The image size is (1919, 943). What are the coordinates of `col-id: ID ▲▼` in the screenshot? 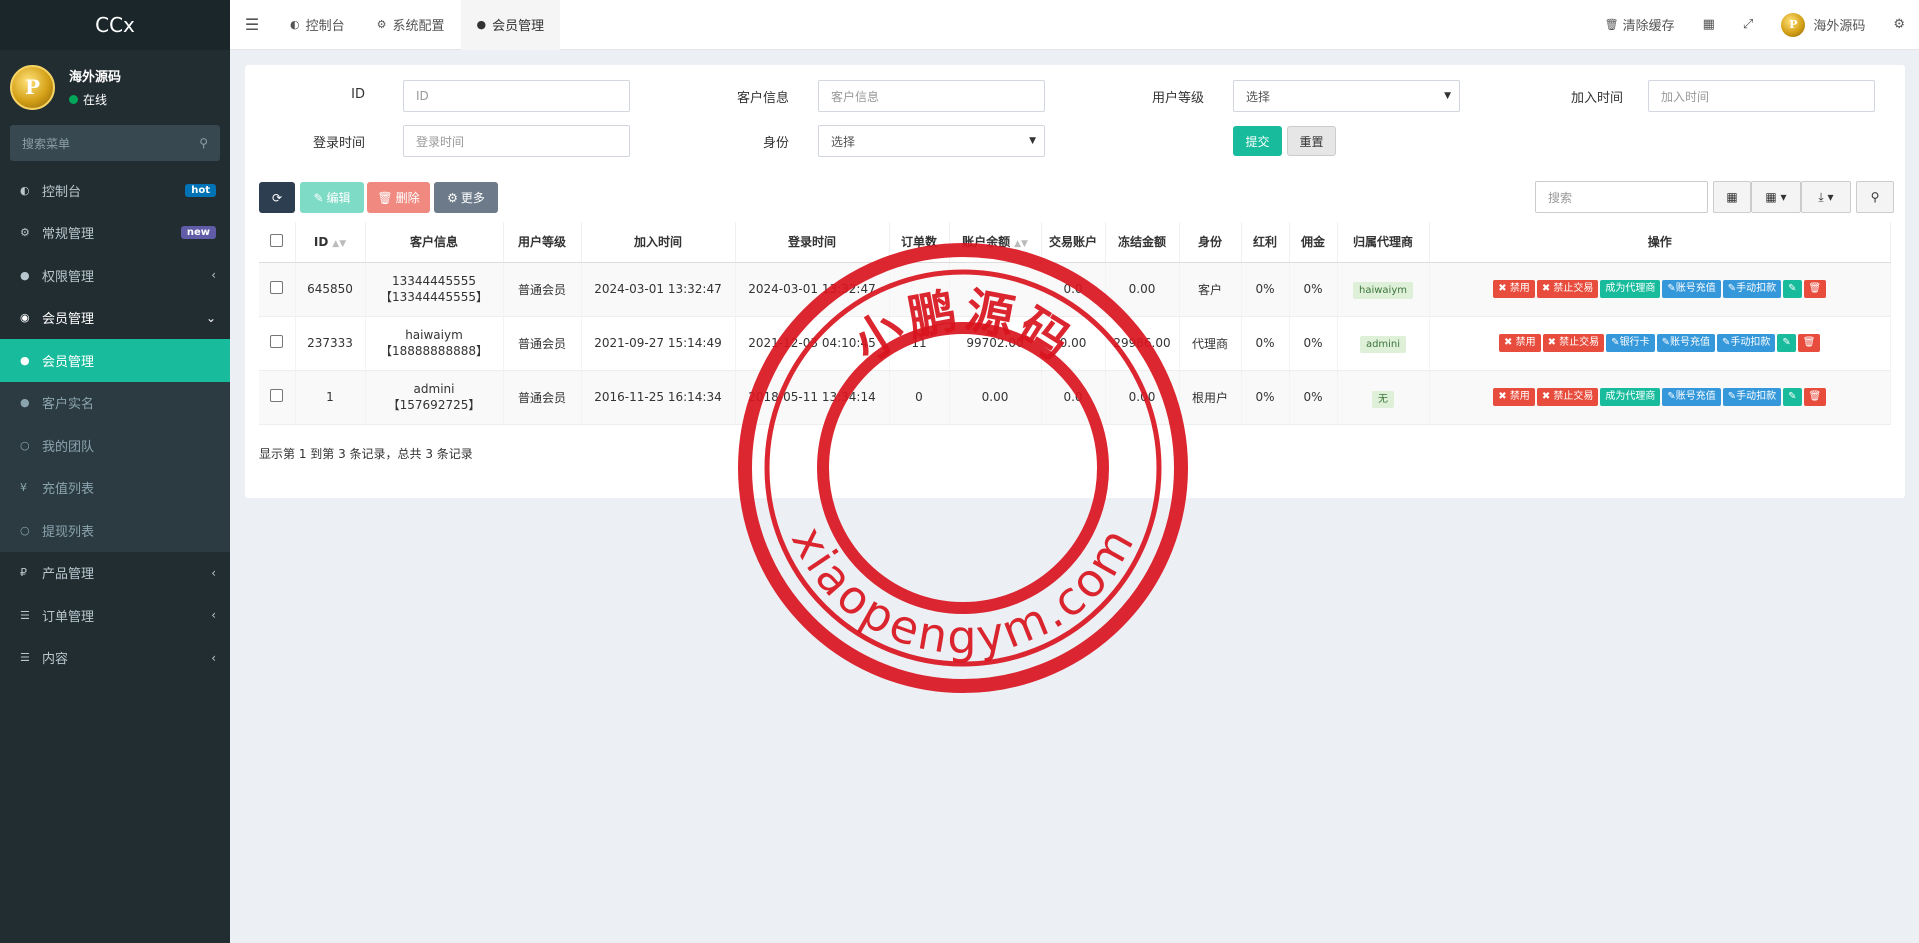 It's located at (330, 242).